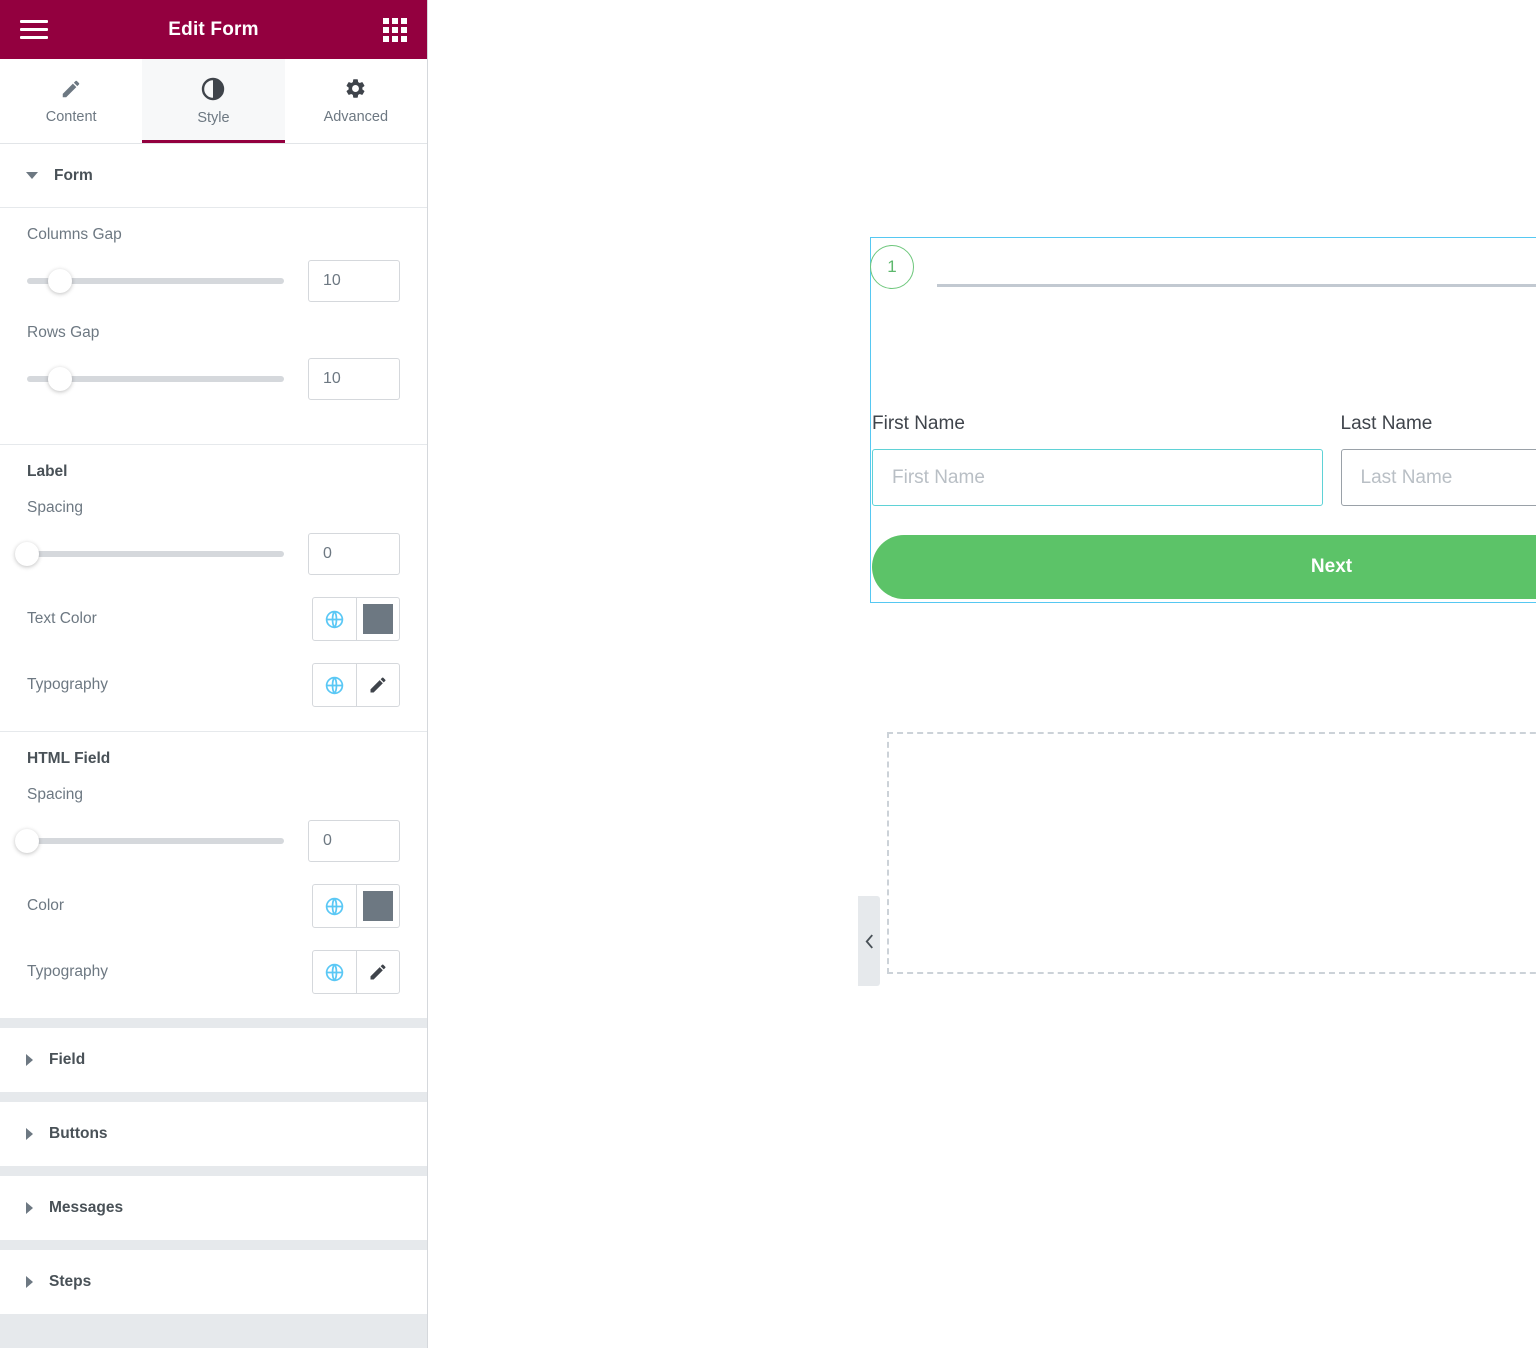 The image size is (1536, 1348). Describe the element at coordinates (377, 972) in the screenshot. I see `html-field-typography-edit-button` at that location.